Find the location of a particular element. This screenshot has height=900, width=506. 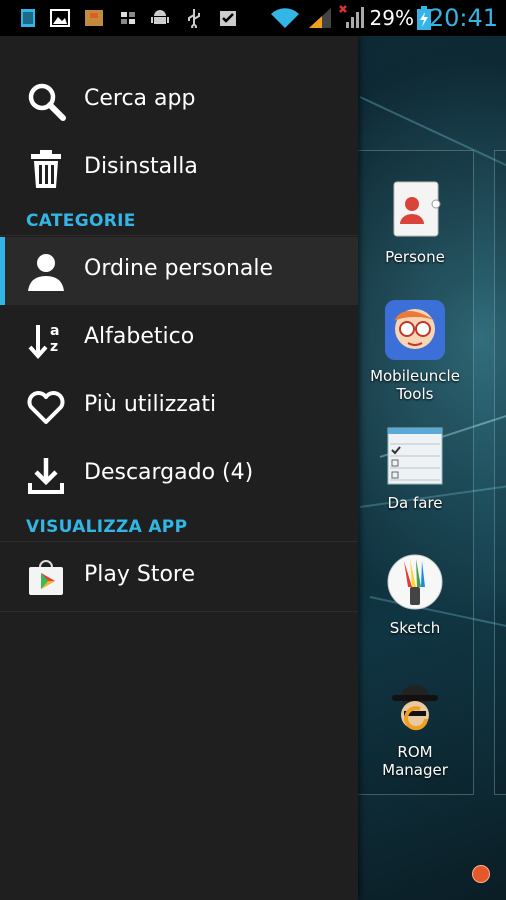

menu-item-label: Descargado (4) is located at coordinates (169, 472).